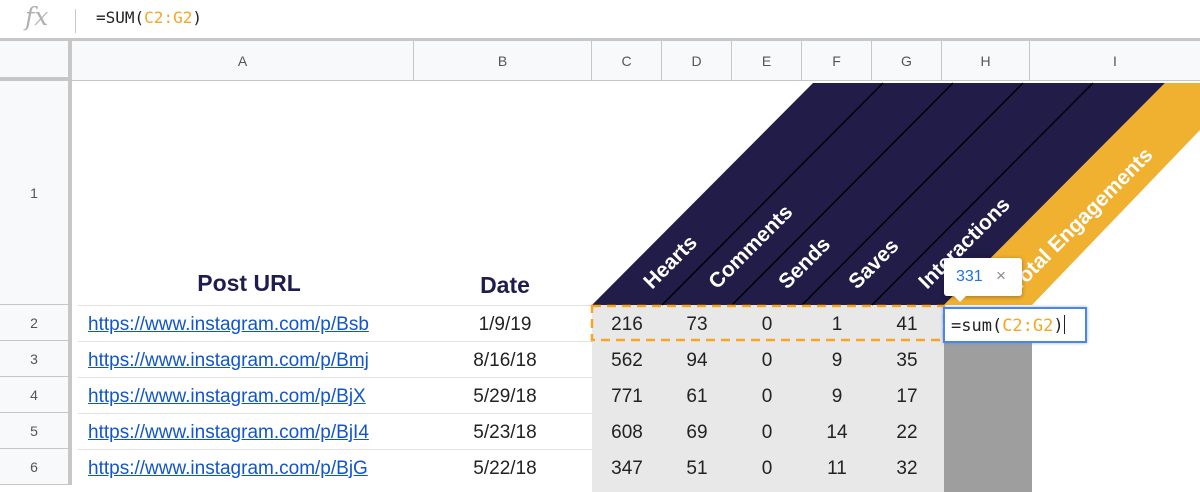  What do you see at coordinates (36, 323) in the screenshot?
I see `row-header-2: 2` at bounding box center [36, 323].